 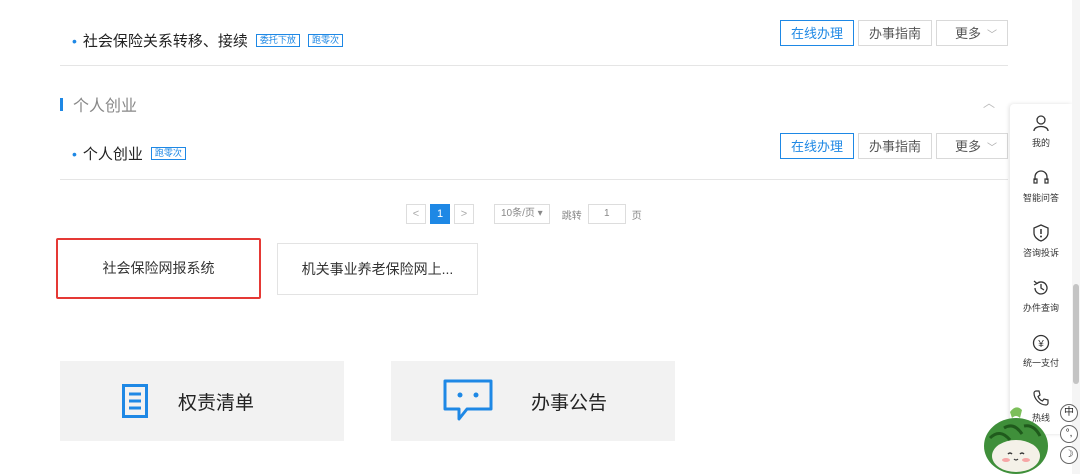 I want to click on sidebar-item-complaint: 咨询投诉, so click(x=1041, y=241).